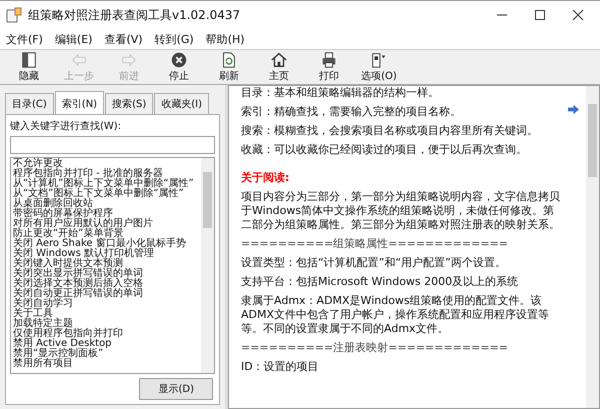  Describe the element at coordinates (106, 194) in the screenshot. I see `index-list-item: 从“文档”图标上下文菜单中删除“属性”` at that location.